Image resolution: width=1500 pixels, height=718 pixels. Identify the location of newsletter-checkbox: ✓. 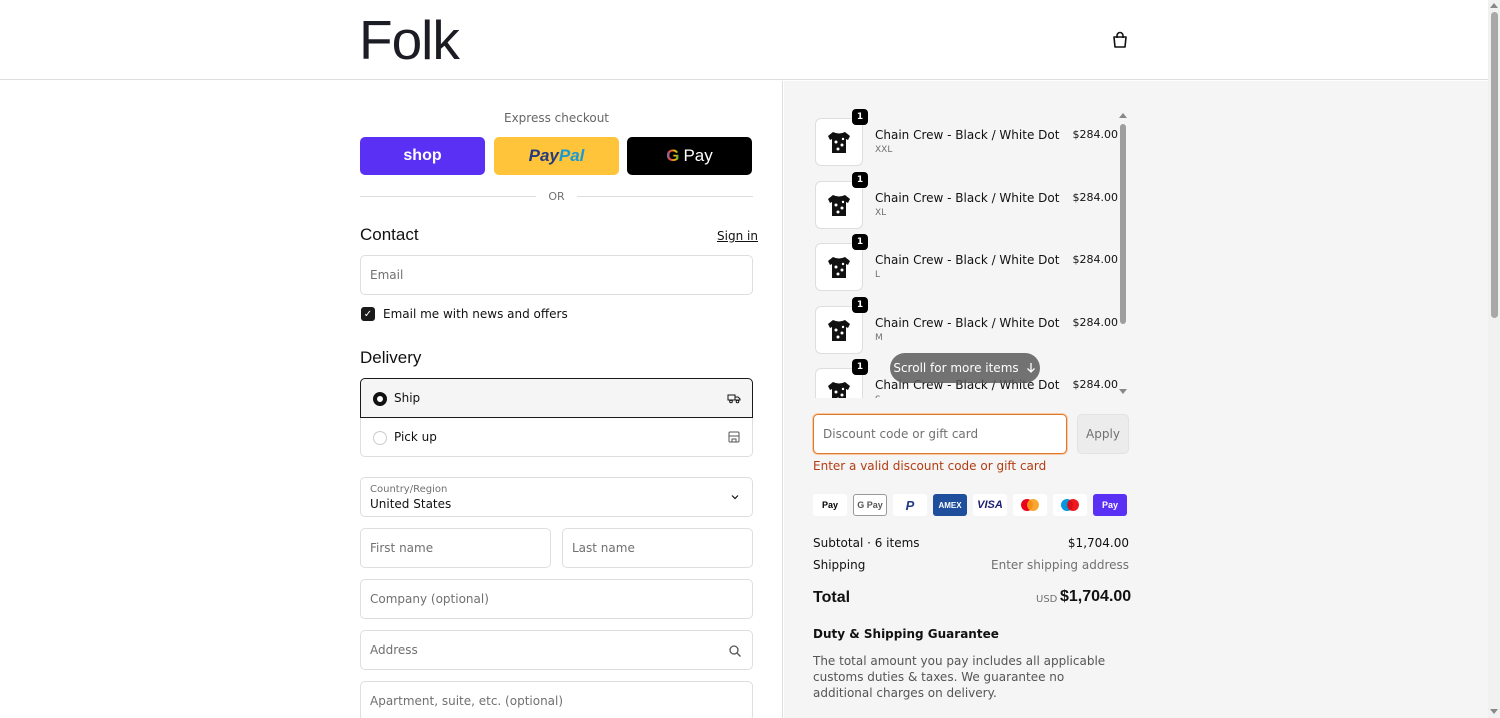
(368, 314).